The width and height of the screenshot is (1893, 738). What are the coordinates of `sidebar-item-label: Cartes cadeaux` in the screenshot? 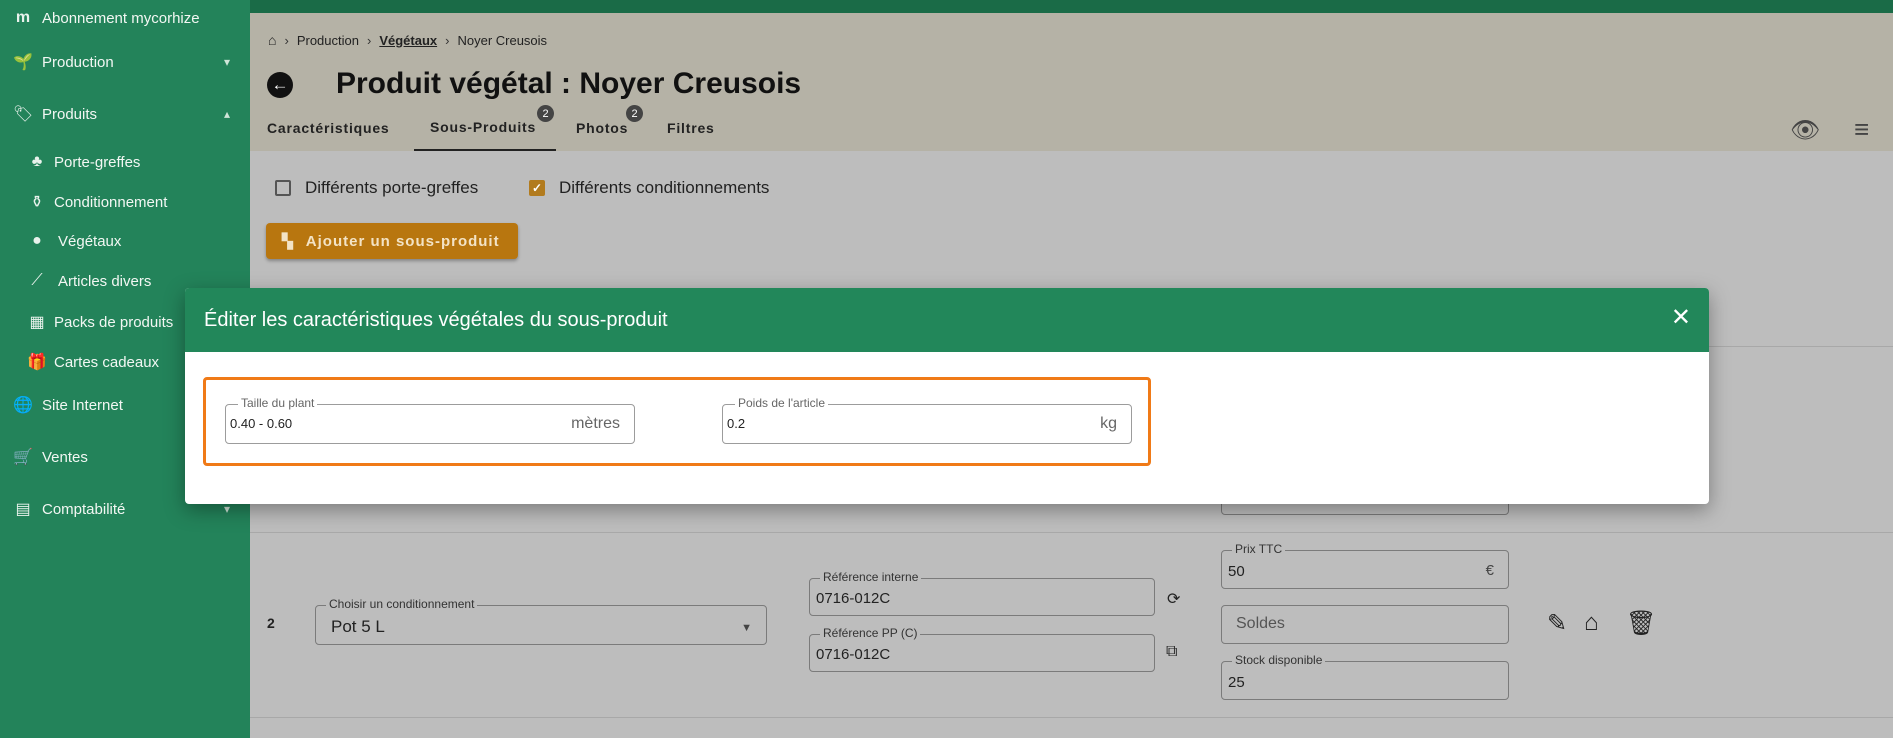 It's located at (107, 362).